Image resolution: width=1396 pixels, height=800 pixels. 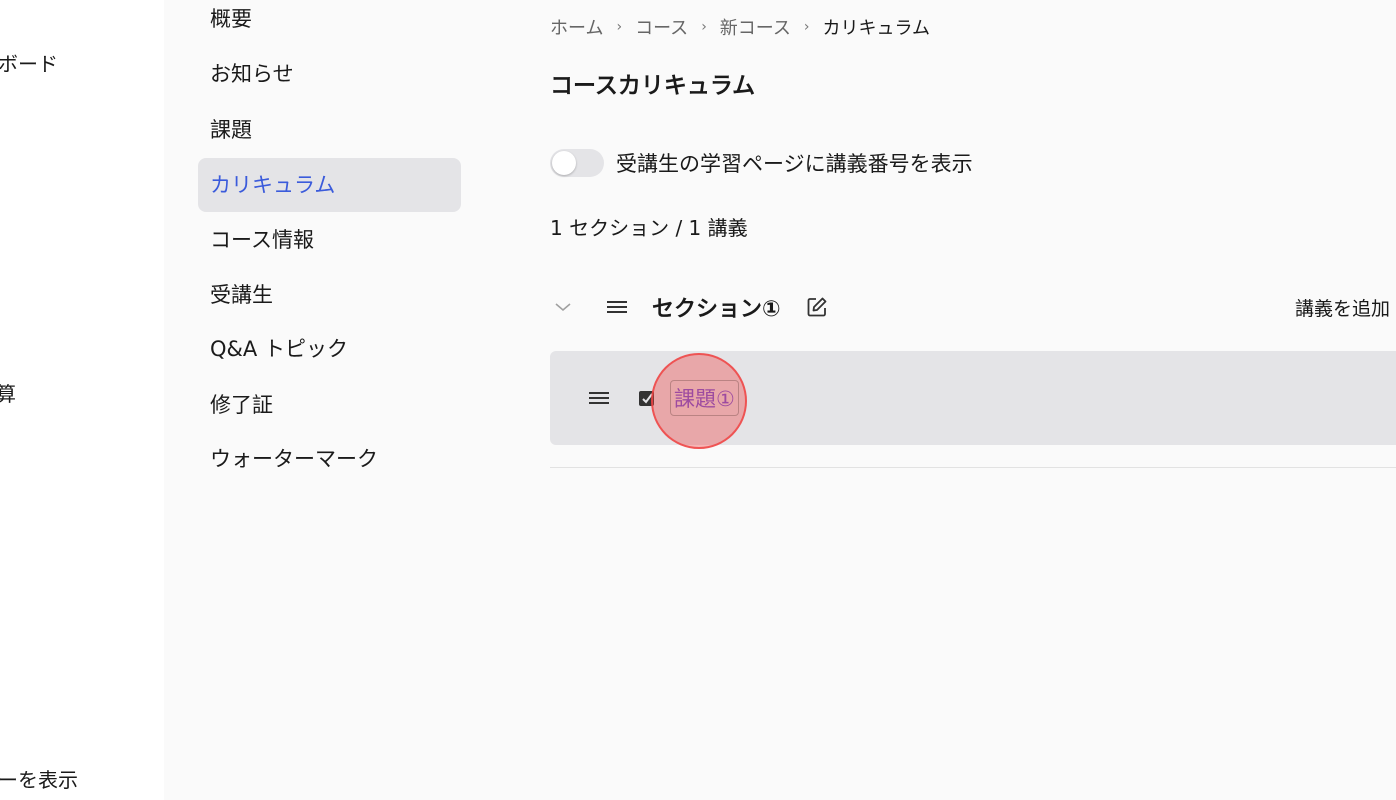 What do you see at coordinates (329, 185) in the screenshot?
I see `nav-item-curriculum: カリキュラム` at bounding box center [329, 185].